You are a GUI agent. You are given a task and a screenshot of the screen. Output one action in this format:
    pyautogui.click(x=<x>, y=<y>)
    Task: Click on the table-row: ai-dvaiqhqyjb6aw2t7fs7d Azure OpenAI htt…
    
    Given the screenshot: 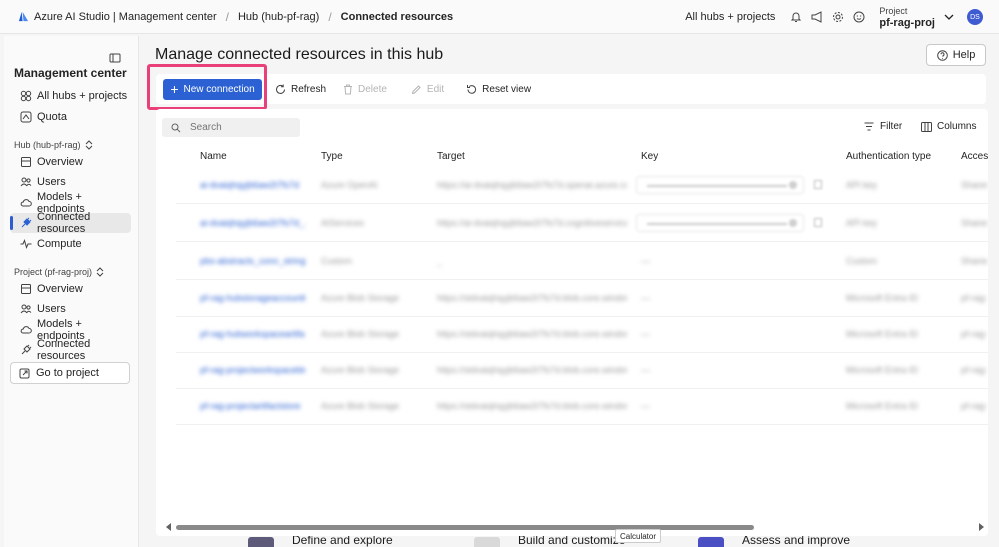 What is the action you would take?
    pyautogui.click(x=582, y=186)
    